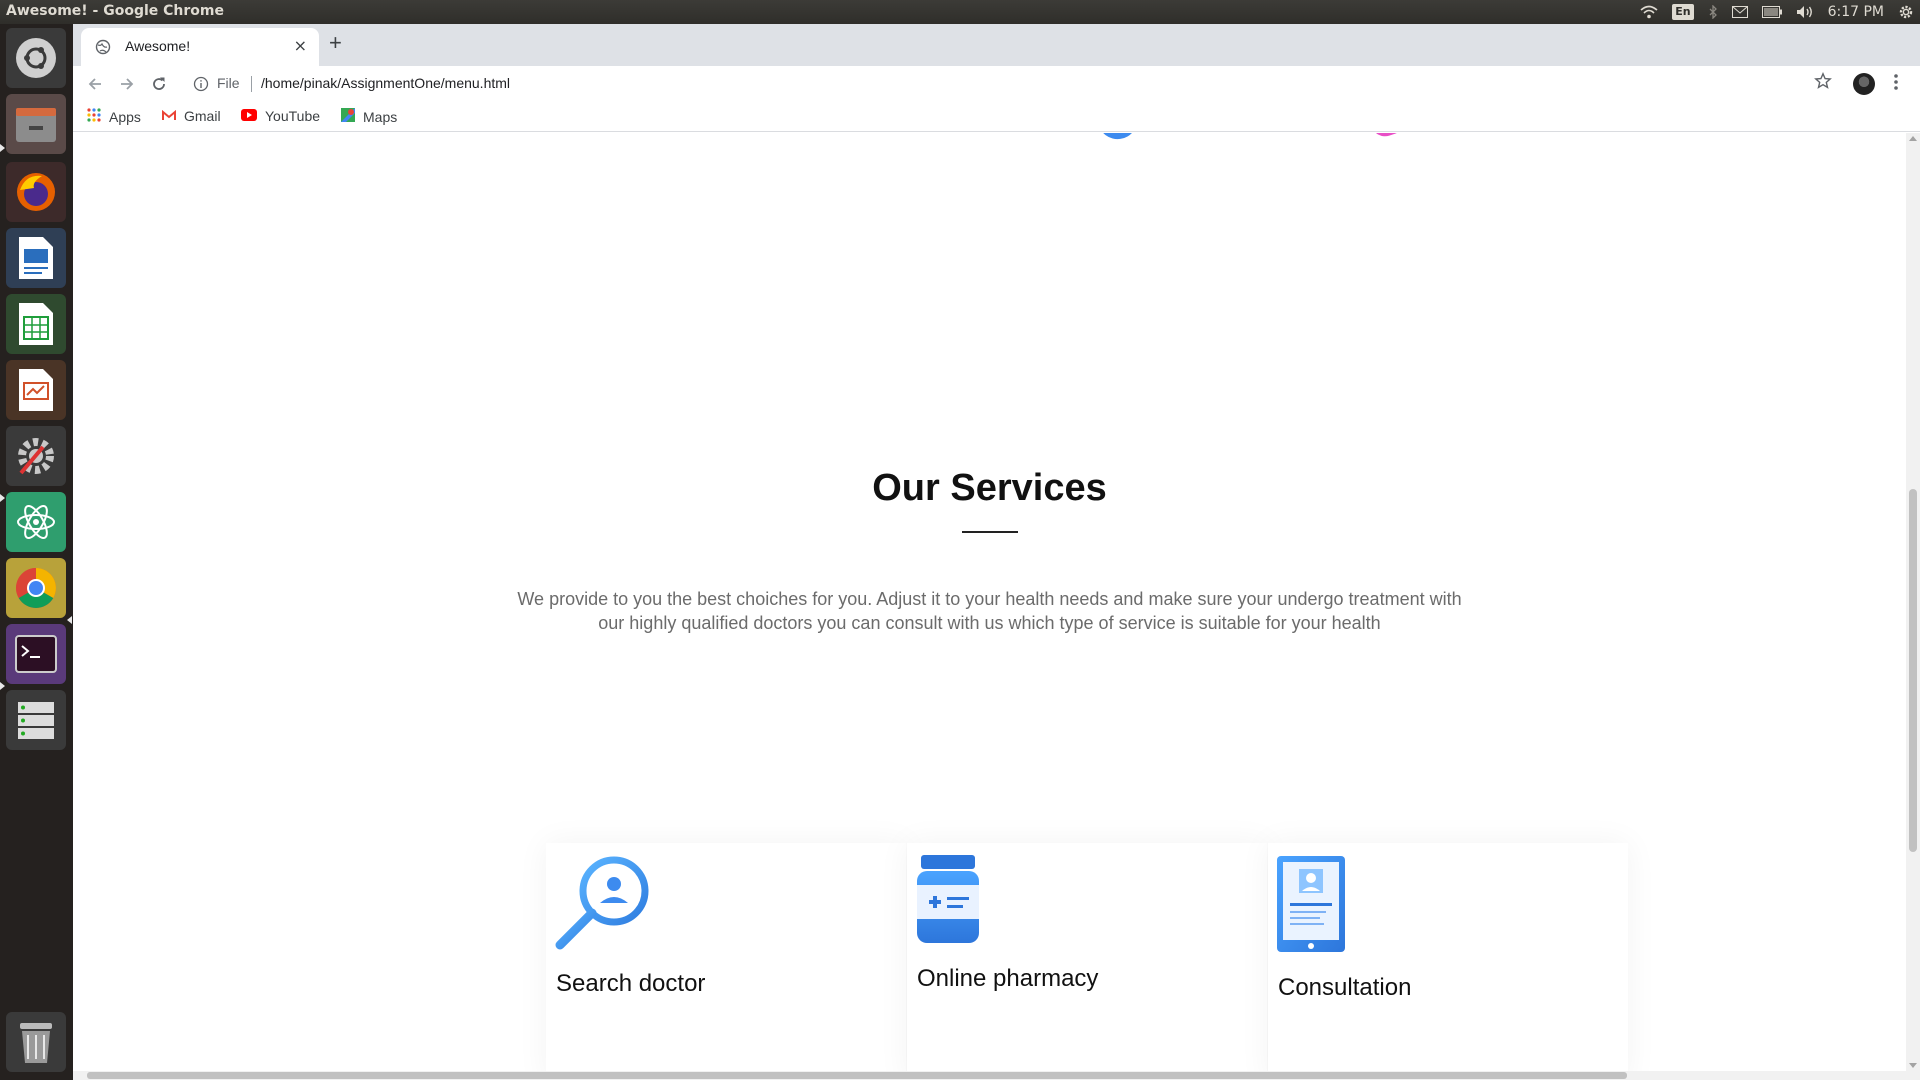 The height and width of the screenshot is (1080, 1920). What do you see at coordinates (202, 116) in the screenshot?
I see `bookmark-label: Gmail` at bounding box center [202, 116].